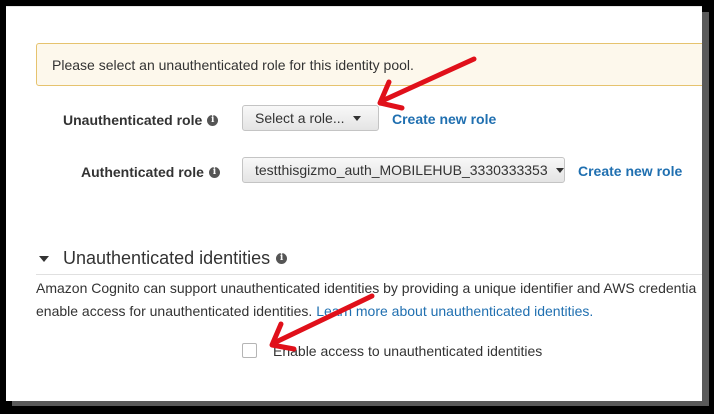  I want to click on window-shadow-bottom, so click(360, 403).